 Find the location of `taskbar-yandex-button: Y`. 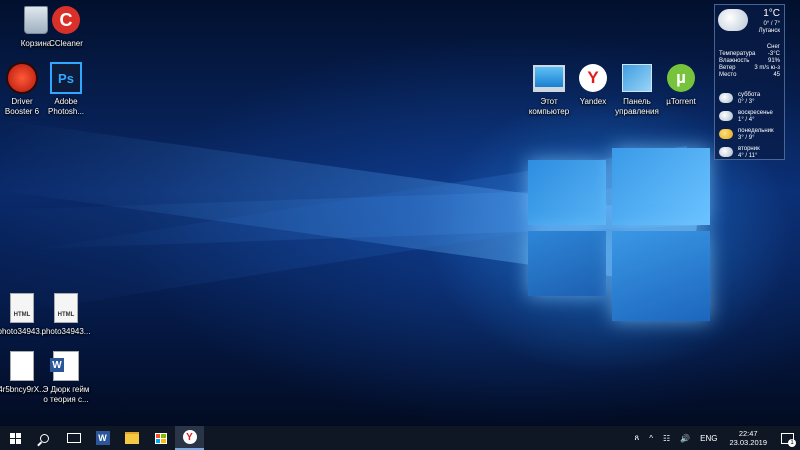

taskbar-yandex-button: Y is located at coordinates (189, 438).